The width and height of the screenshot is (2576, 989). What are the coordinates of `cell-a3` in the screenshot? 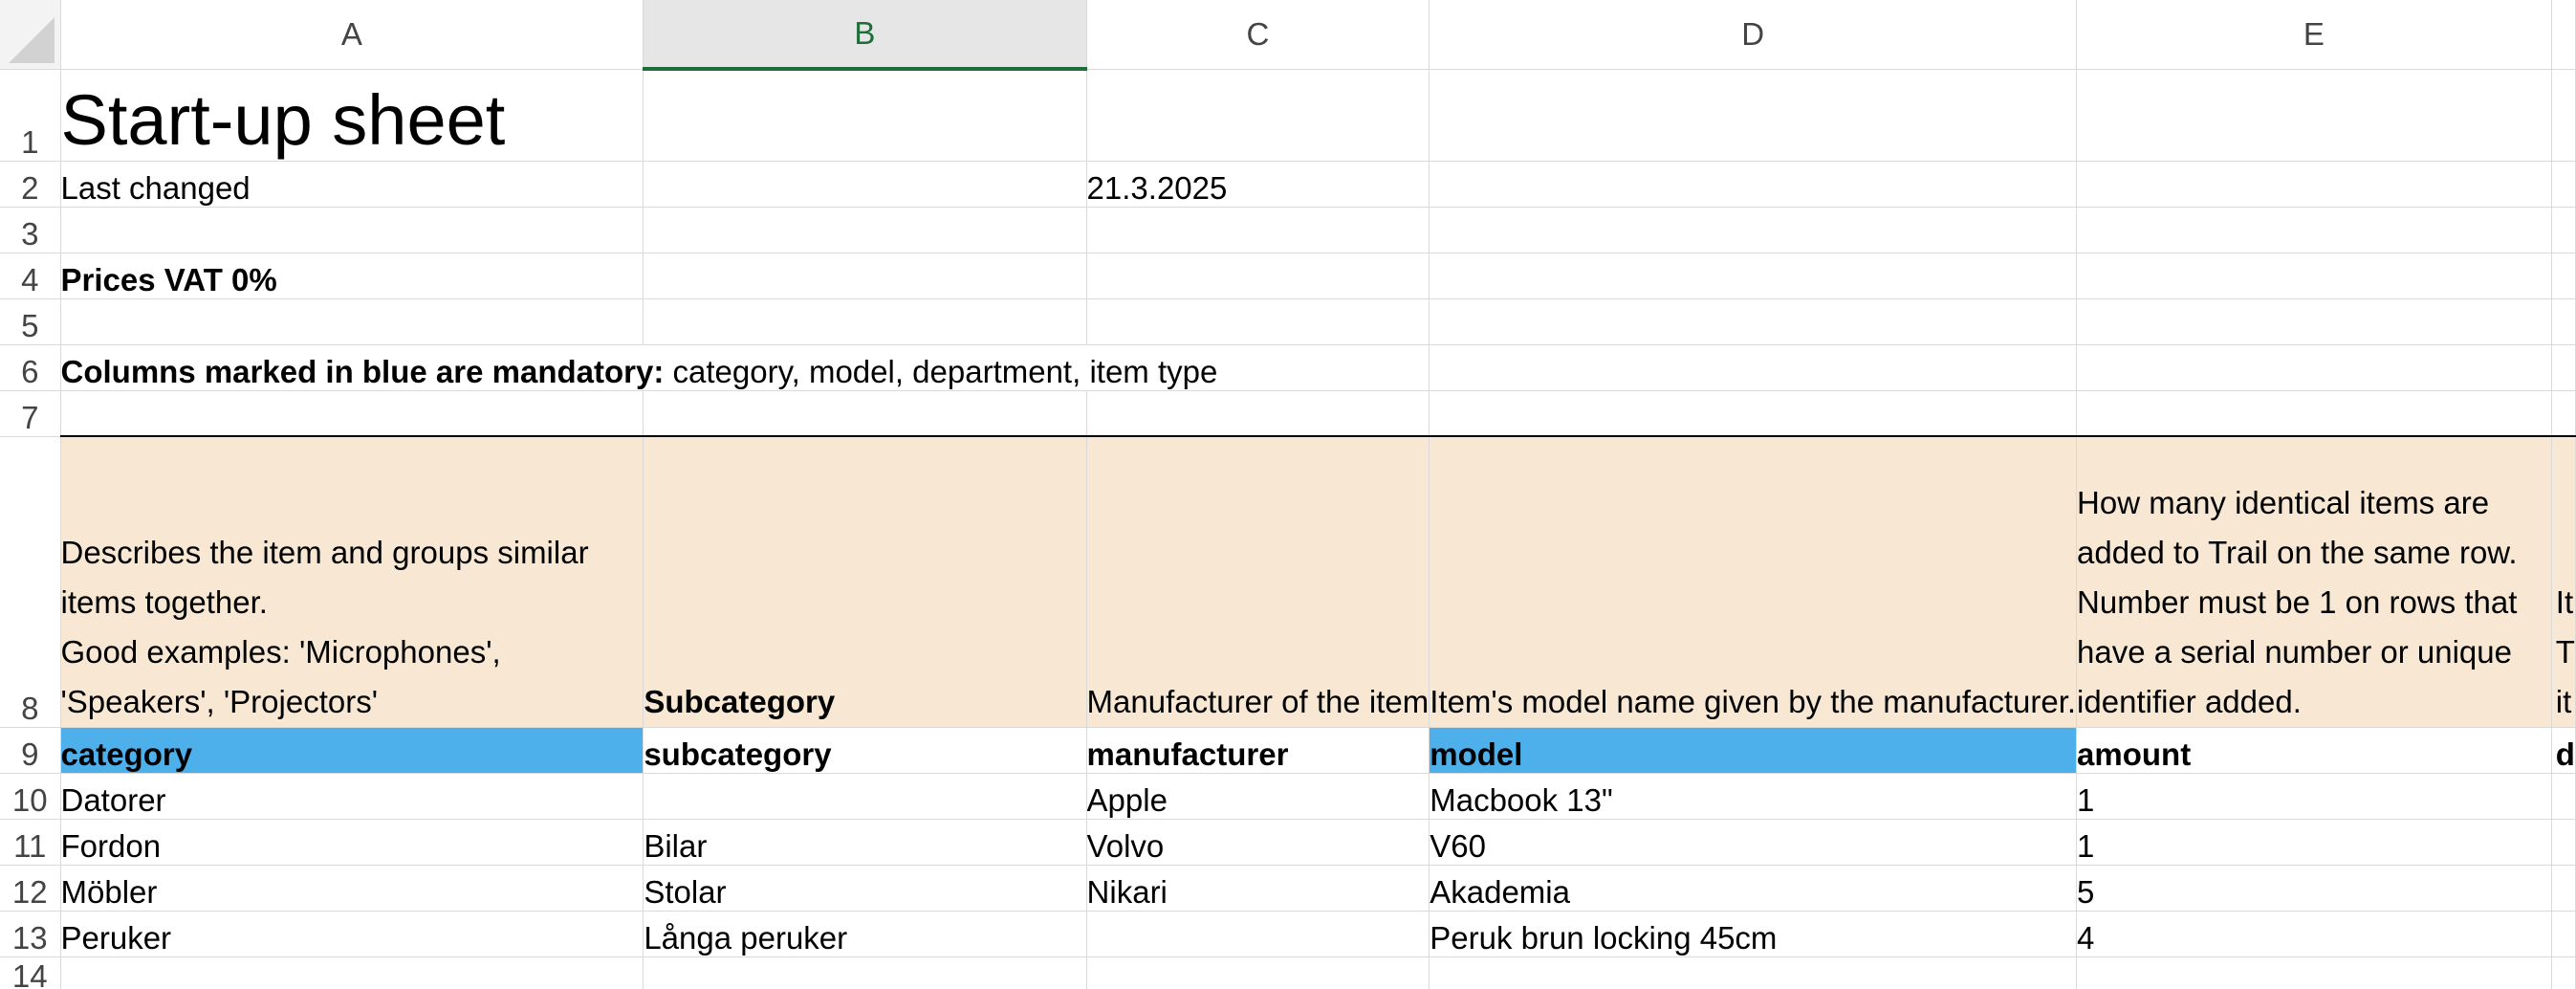 It's located at (352, 230).